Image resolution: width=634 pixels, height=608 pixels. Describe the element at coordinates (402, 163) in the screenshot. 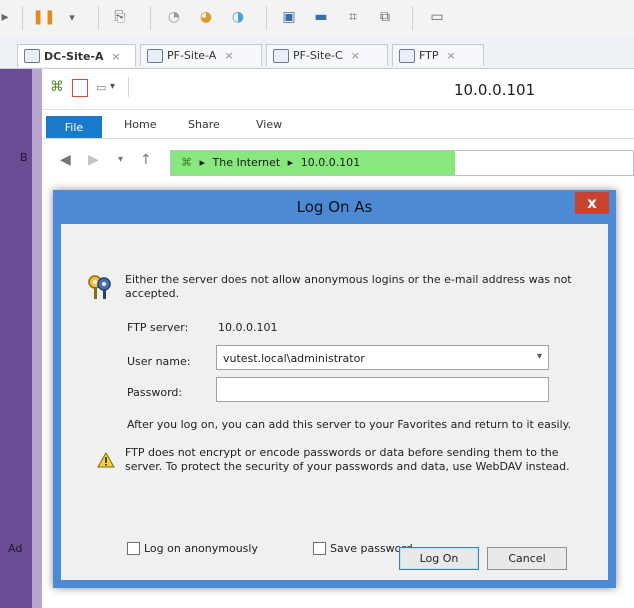

I see `address-bar: ⌘ ▸ The Internet ▸ 10.0.0.101` at that location.